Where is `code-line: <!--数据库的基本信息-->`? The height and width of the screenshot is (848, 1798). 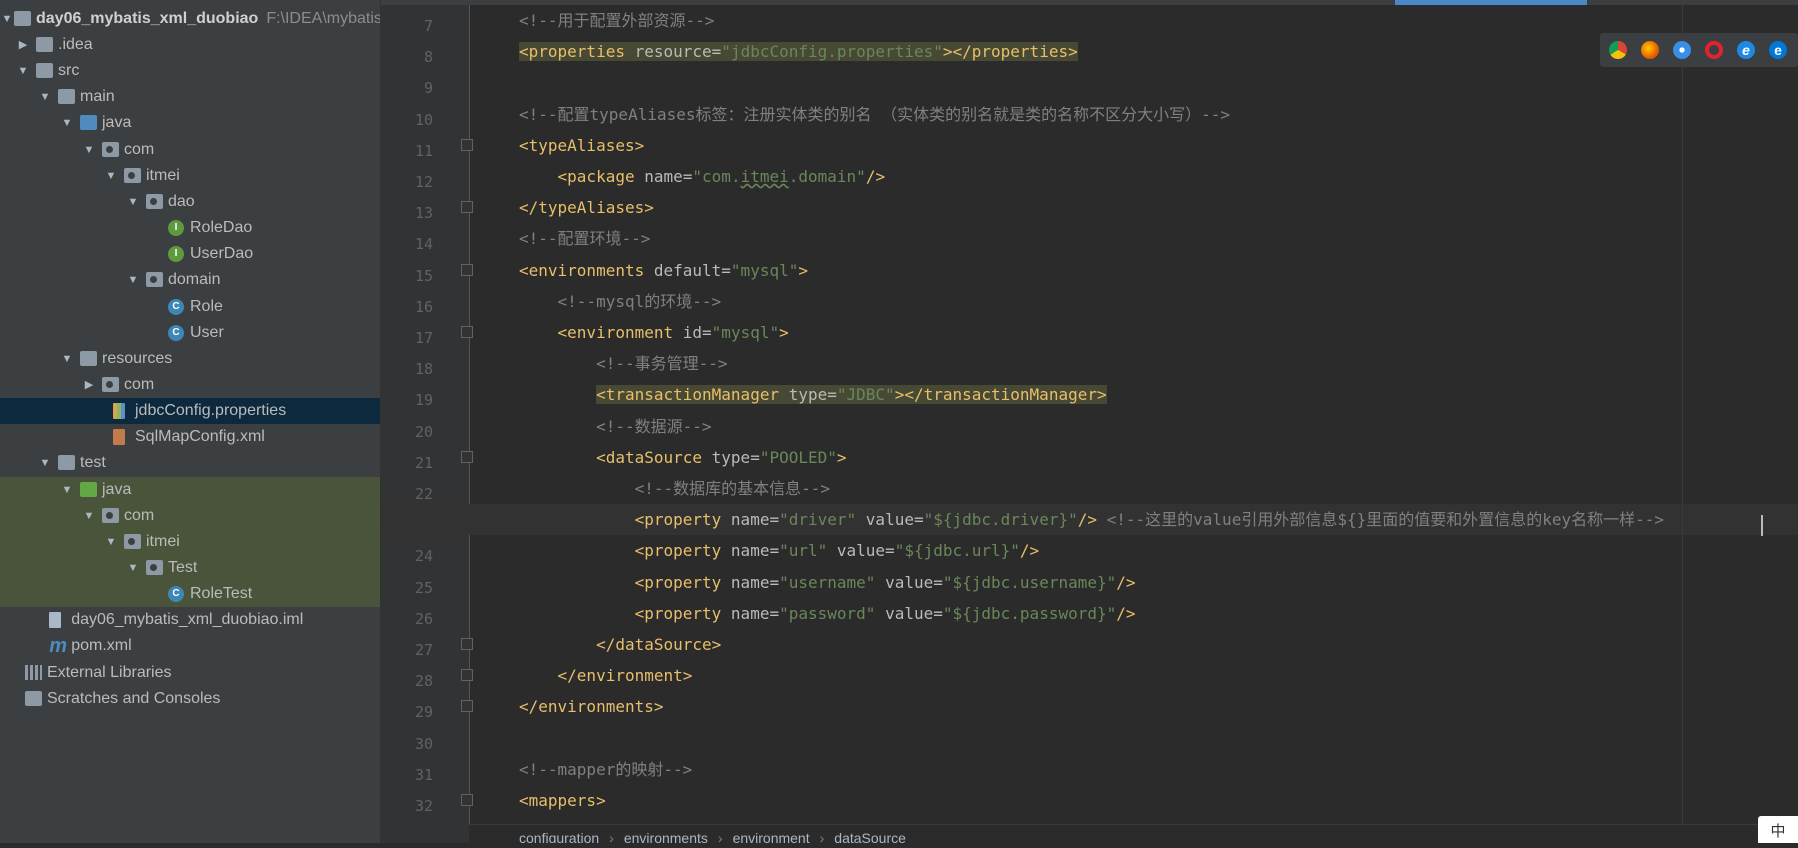 code-line: <!--数据库的基本信息--> is located at coordinates (1089, 488).